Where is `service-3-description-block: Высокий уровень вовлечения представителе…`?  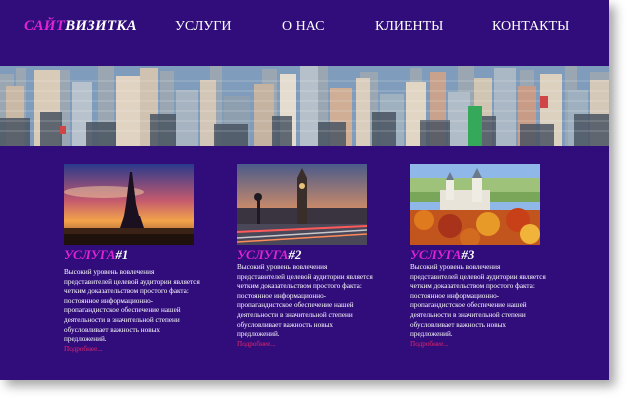 service-3-description-block: Высокий уровень вовлечения представителе… is located at coordinates (480, 306).